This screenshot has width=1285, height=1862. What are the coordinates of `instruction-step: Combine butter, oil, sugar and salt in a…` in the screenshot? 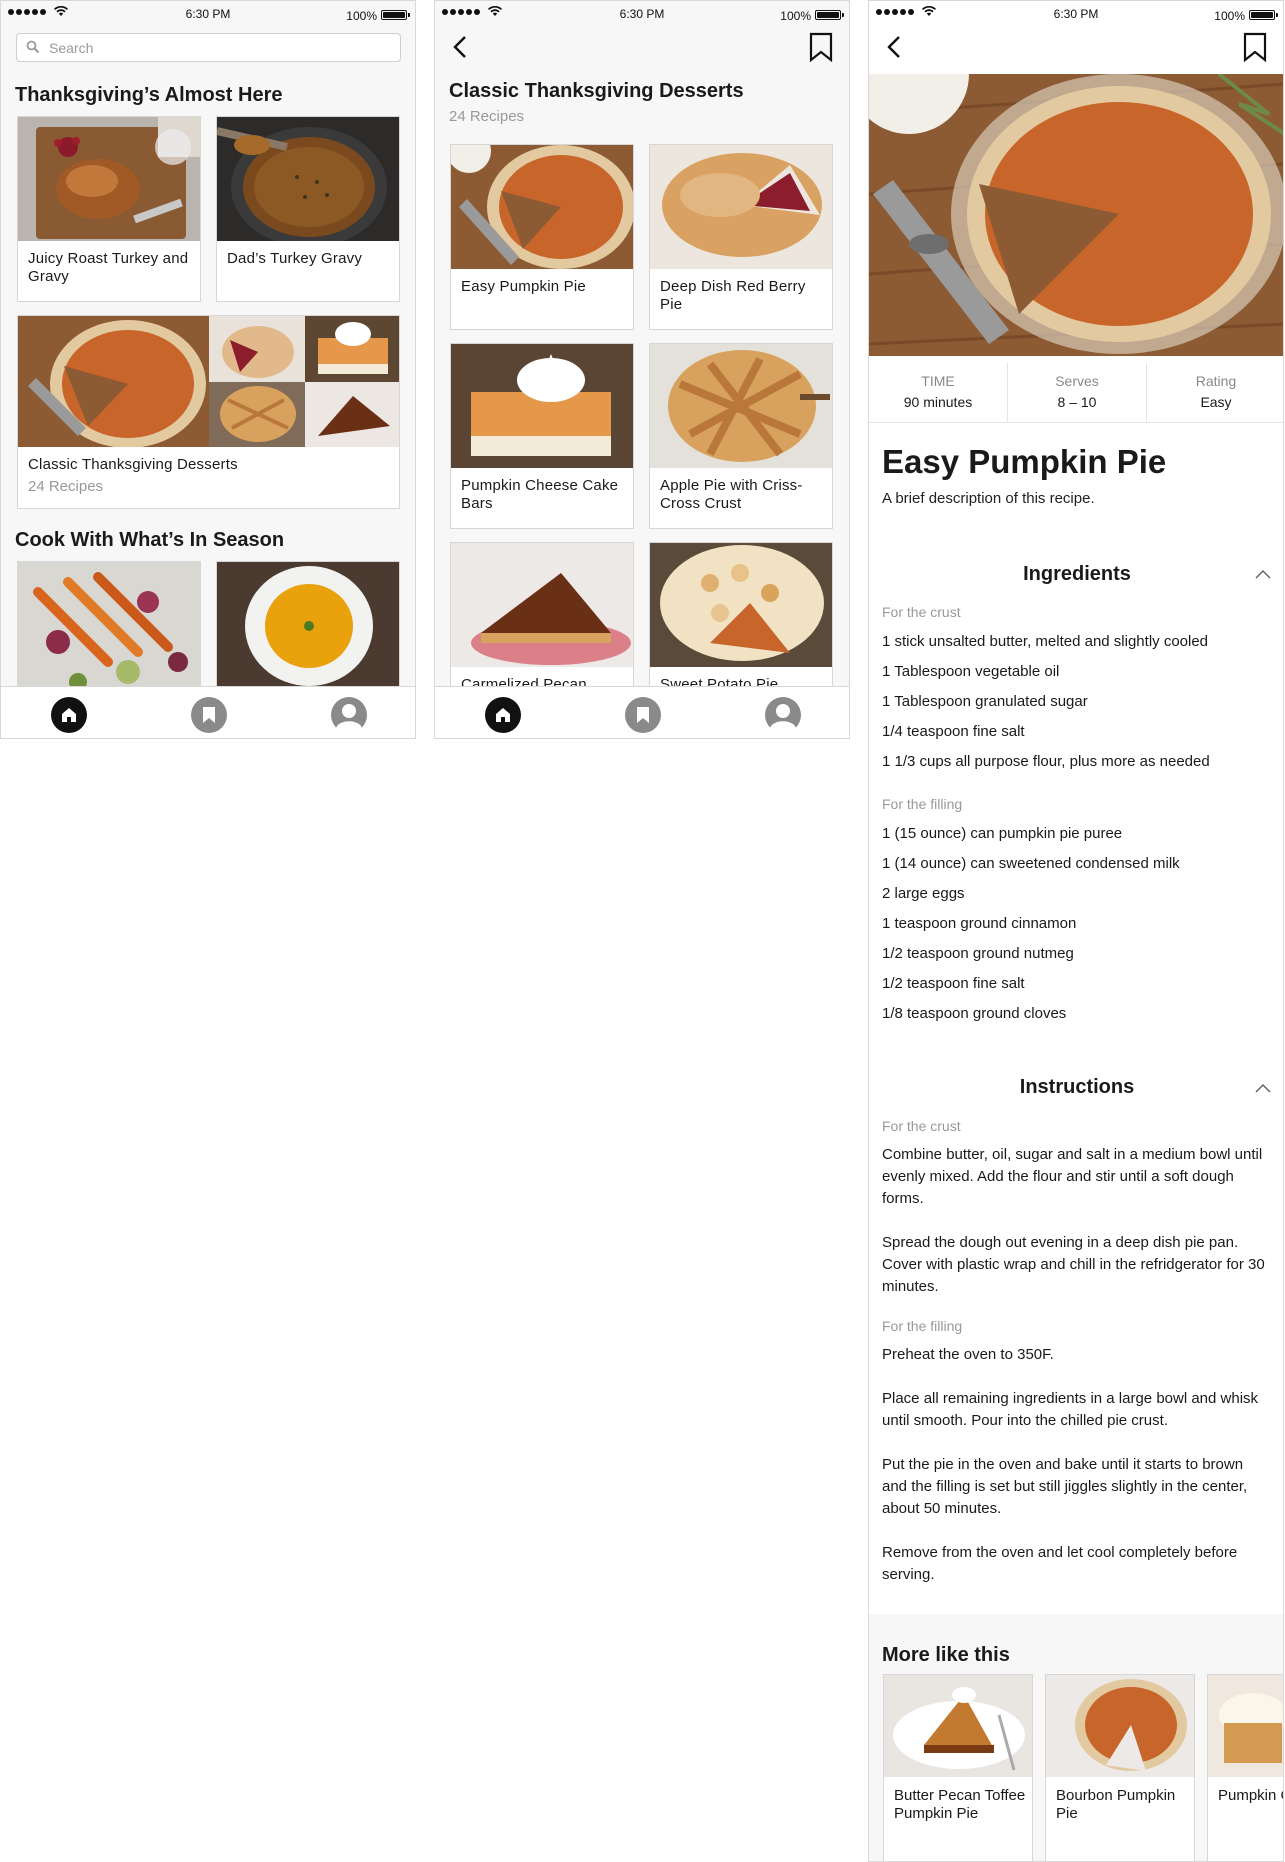 It's located at (1072, 1176).